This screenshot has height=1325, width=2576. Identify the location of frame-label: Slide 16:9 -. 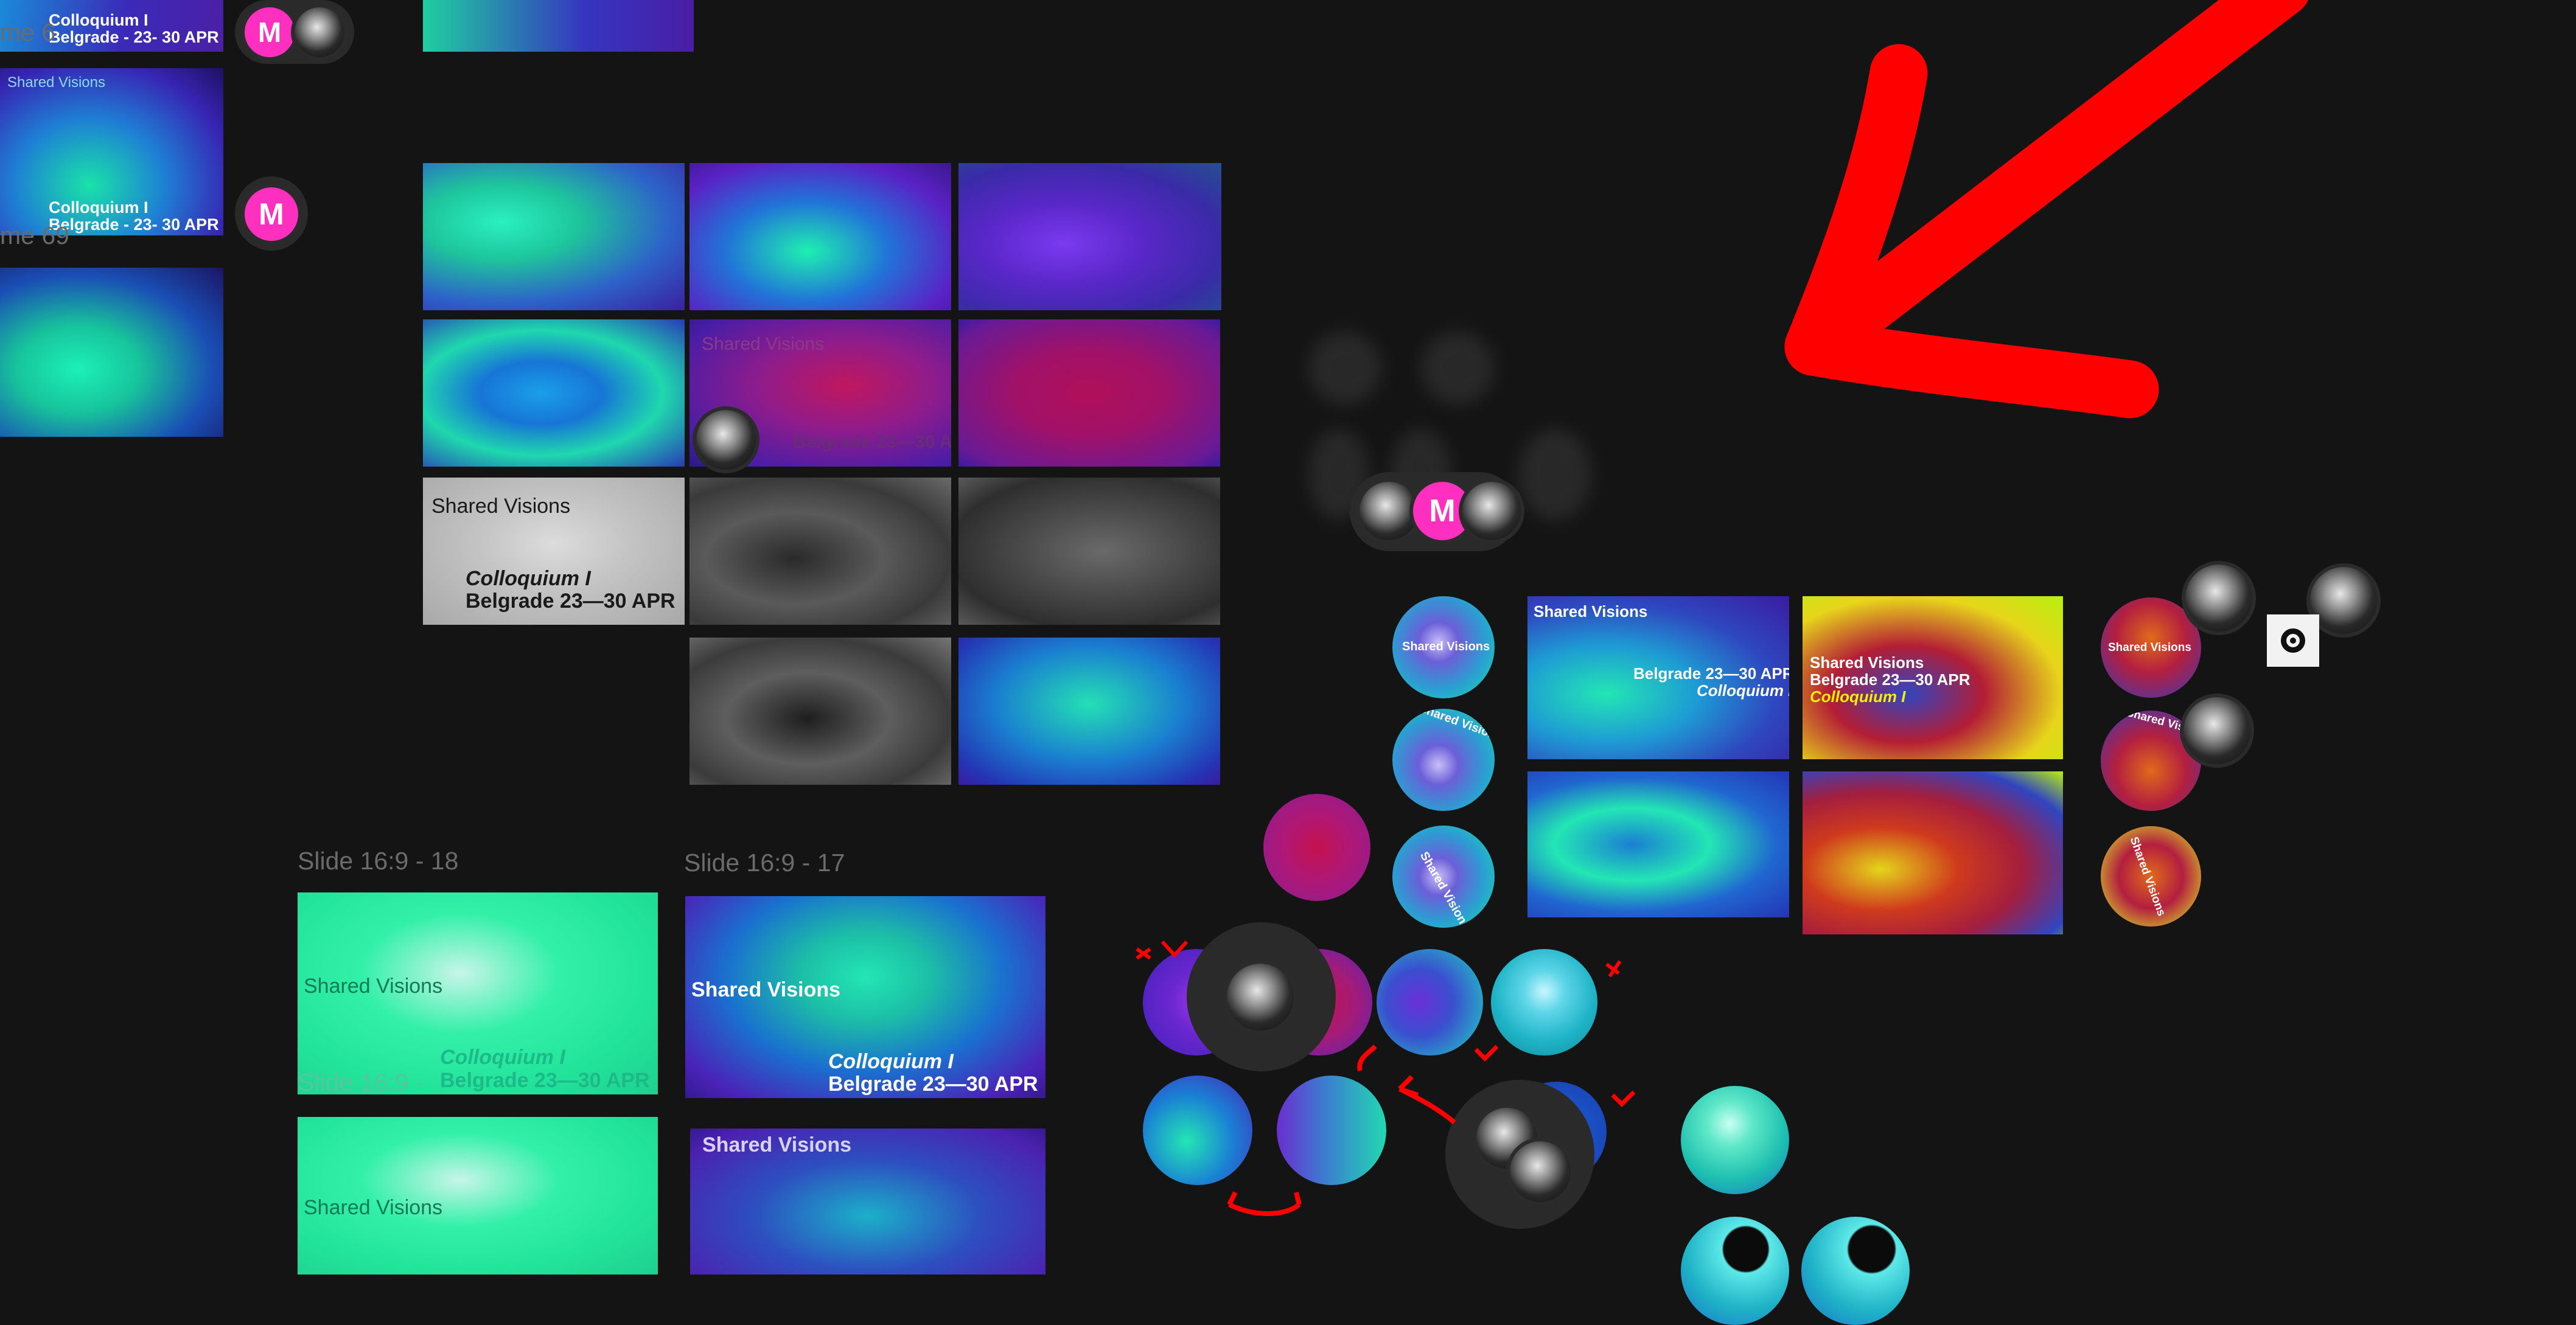
(361, 1082).